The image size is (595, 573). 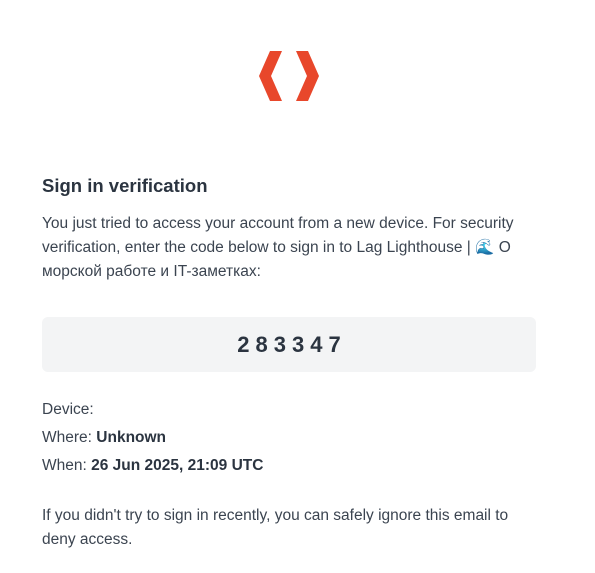 What do you see at coordinates (177, 465) in the screenshot?
I see `when-value: 26 Jun 2025, 21:09 UTC` at bounding box center [177, 465].